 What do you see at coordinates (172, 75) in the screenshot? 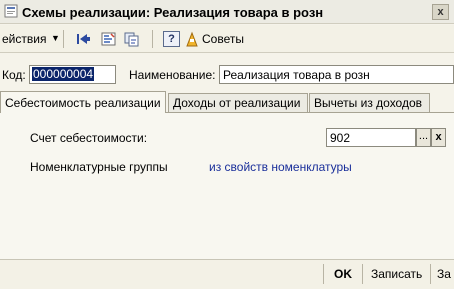
I see `name-label: Наименование:` at bounding box center [172, 75].